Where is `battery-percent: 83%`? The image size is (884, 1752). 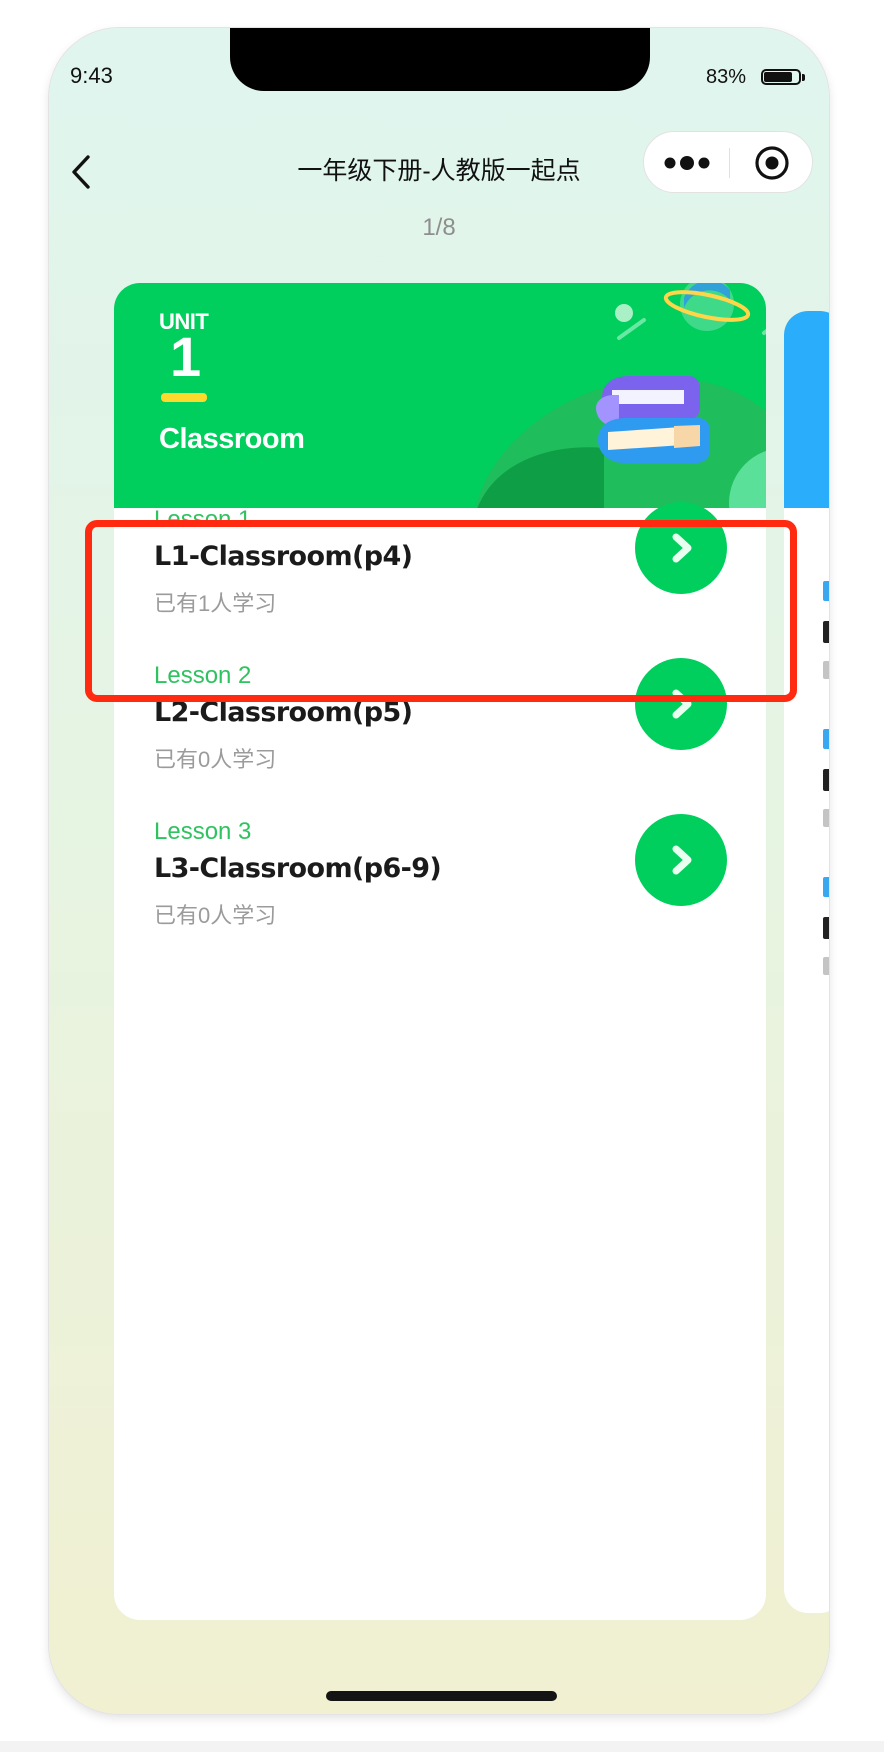
battery-percent: 83% is located at coordinates (726, 77).